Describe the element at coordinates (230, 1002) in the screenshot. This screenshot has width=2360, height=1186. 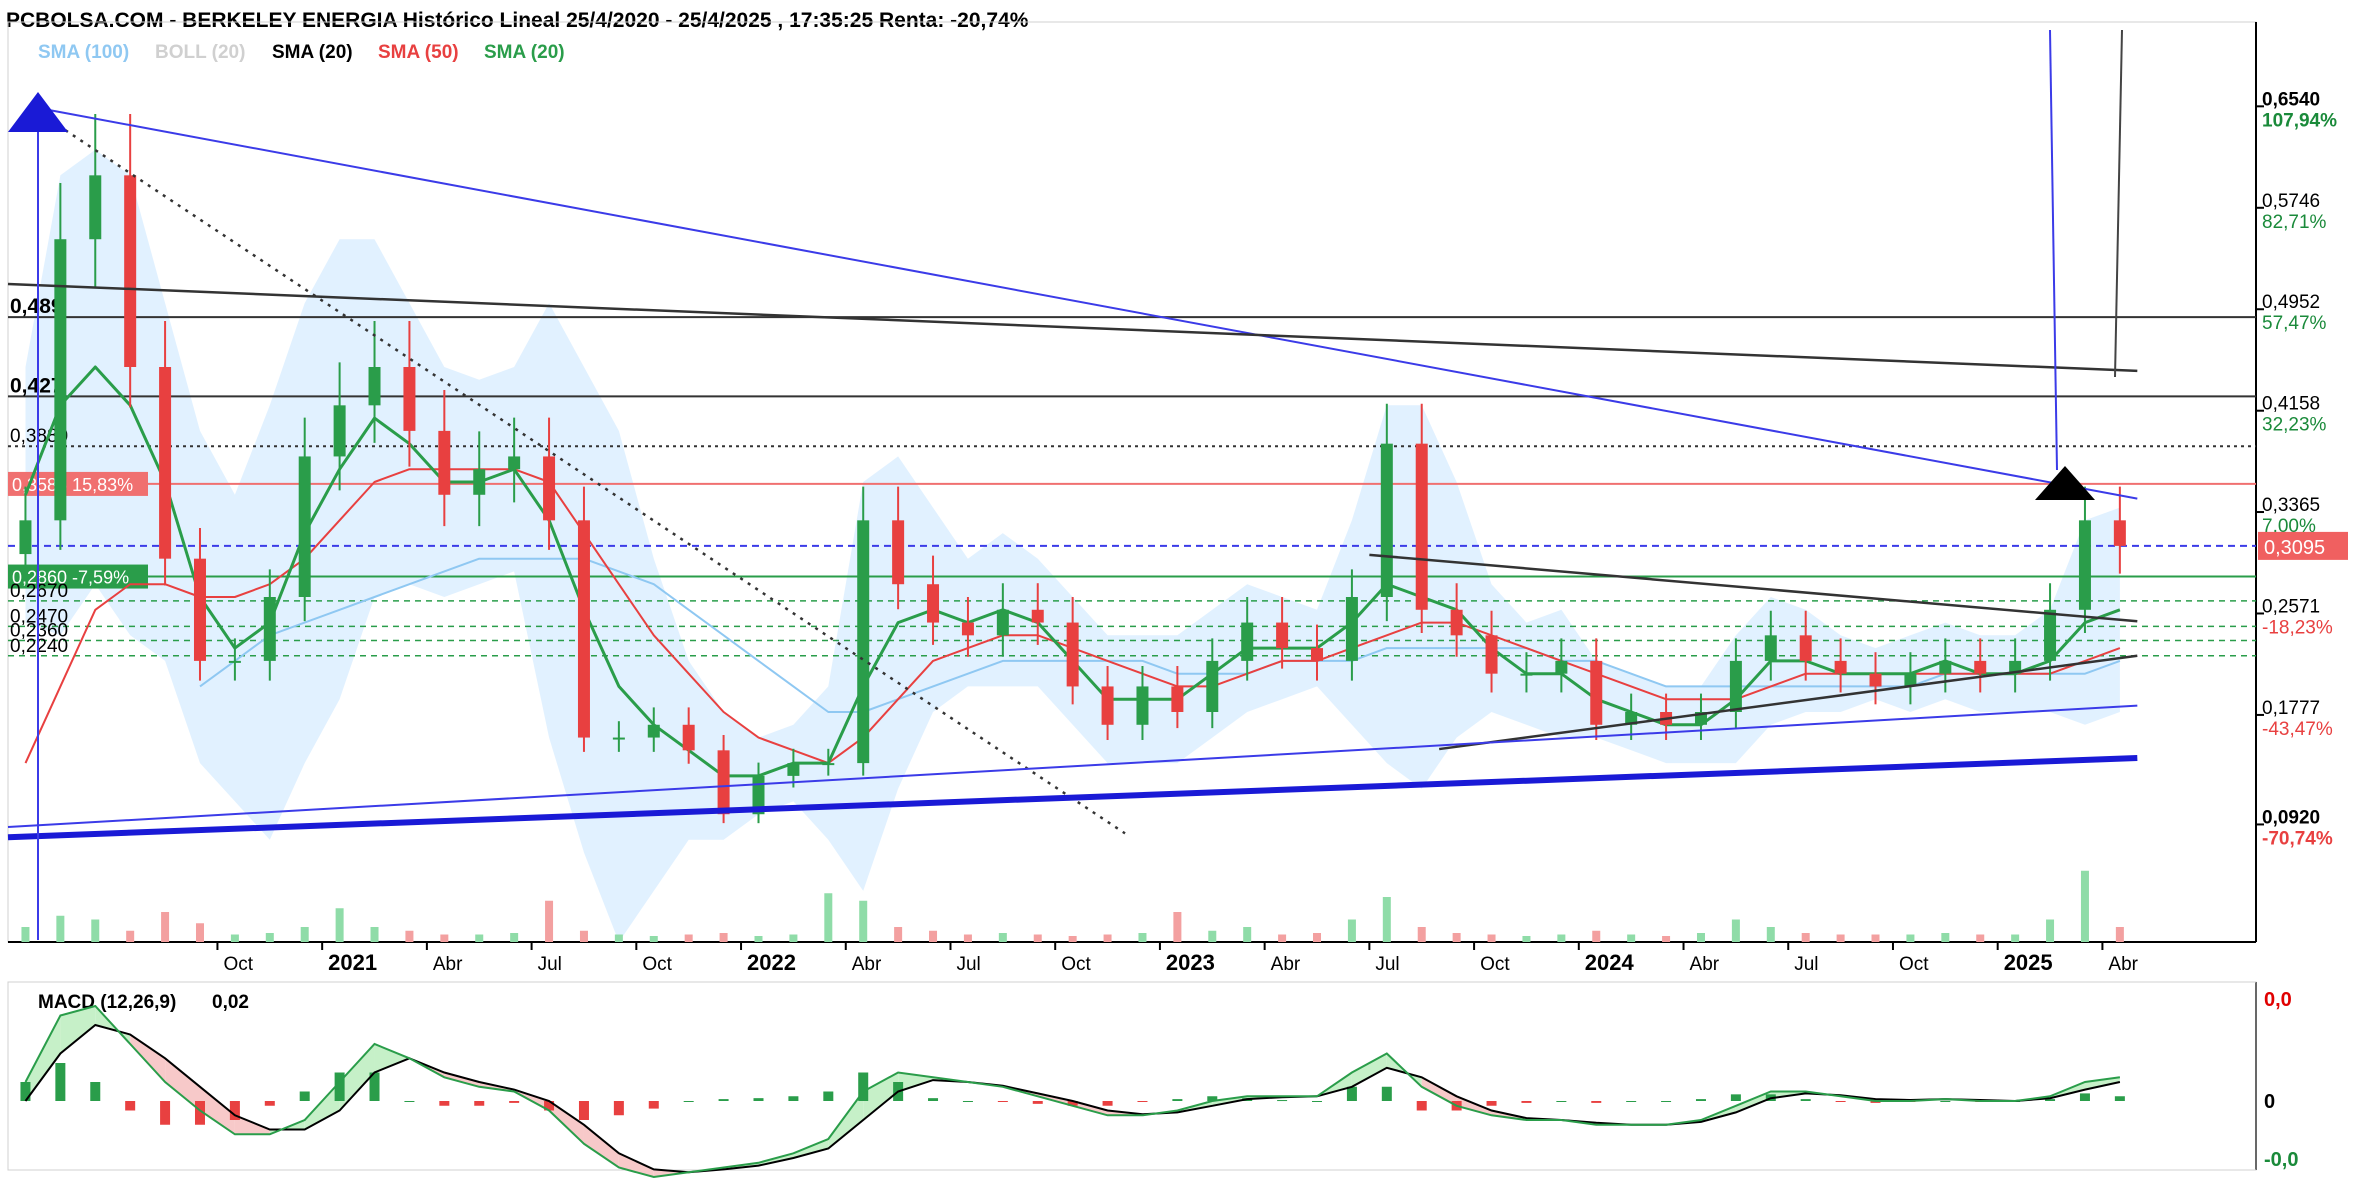
I see `macd-value: 0,02` at that location.